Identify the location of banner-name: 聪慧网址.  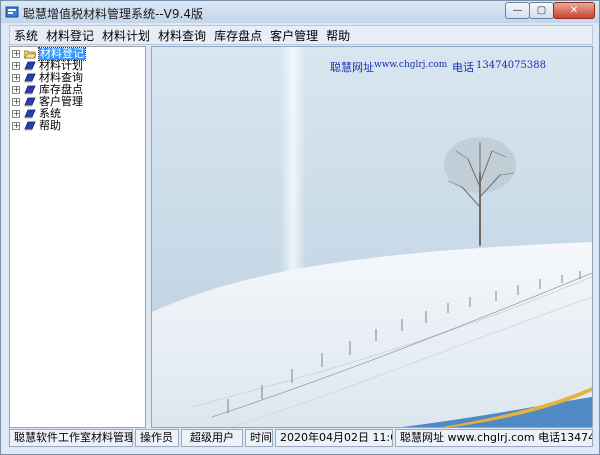
(352, 67).